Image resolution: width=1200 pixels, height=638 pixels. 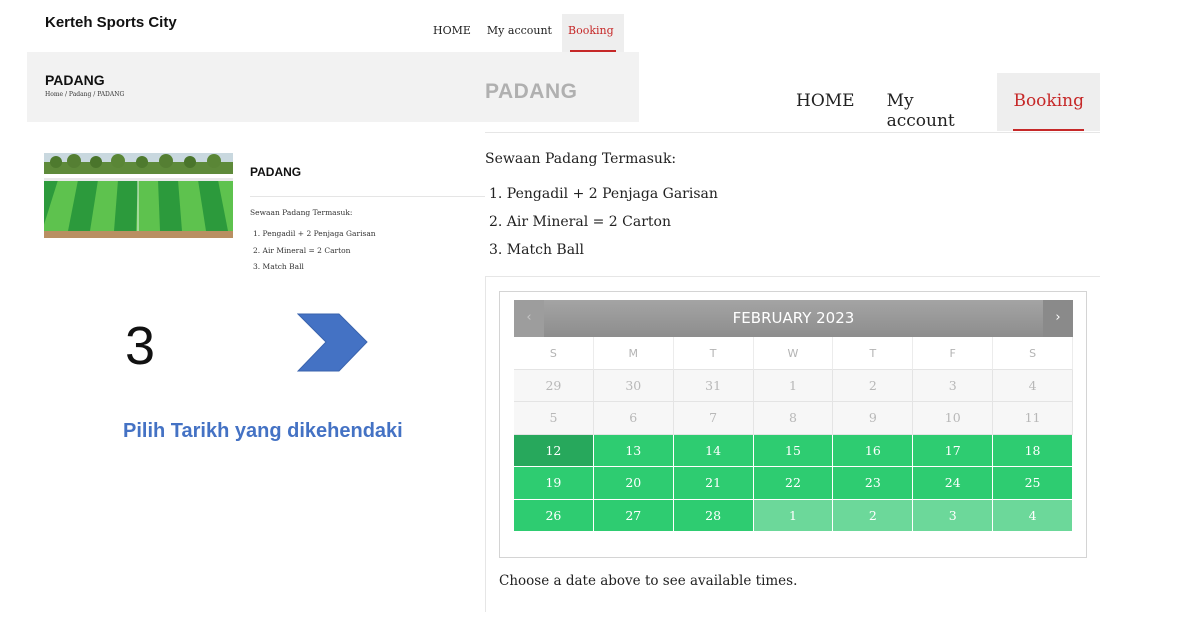 I want to click on small-page-title: PADANG, so click(x=75, y=80).